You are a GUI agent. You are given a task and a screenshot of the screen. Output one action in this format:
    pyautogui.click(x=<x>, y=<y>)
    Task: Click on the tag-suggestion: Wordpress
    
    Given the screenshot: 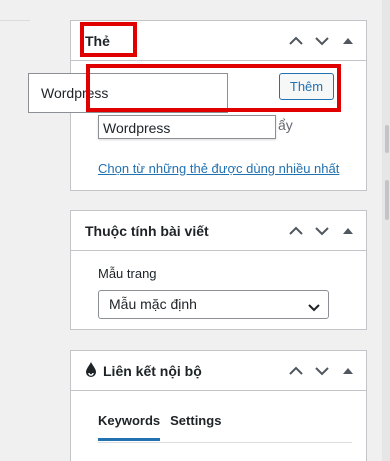 What is the action you would take?
    pyautogui.click(x=187, y=127)
    